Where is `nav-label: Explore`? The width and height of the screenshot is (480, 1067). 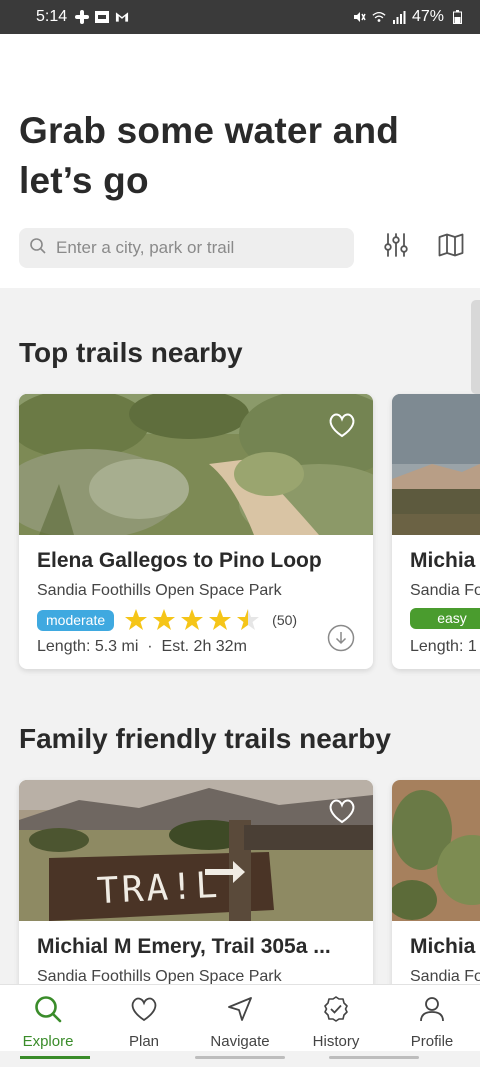
nav-label: Explore is located at coordinates (48, 1041).